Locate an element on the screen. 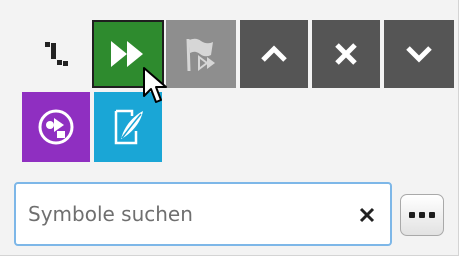 The height and width of the screenshot is (256, 459). edit-button is located at coordinates (128, 127).